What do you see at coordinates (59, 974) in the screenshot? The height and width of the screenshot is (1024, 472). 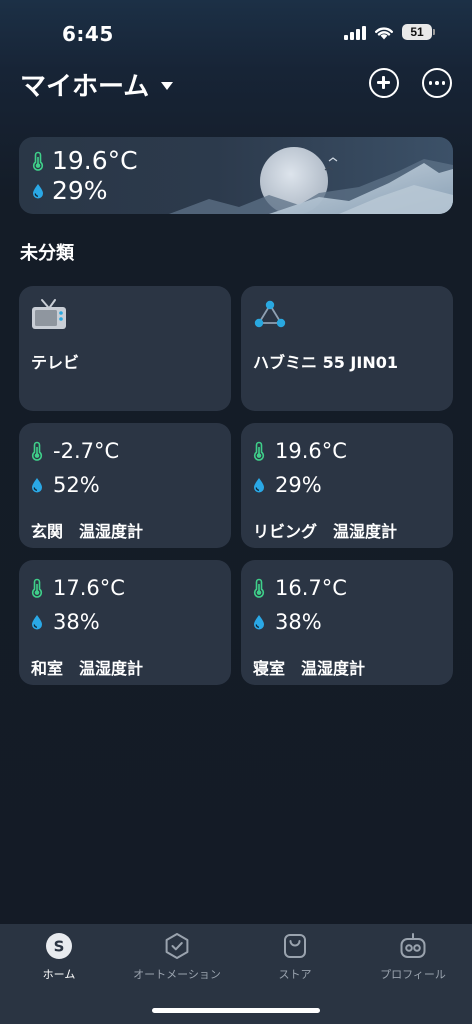 I see `tab-label: ホーム` at bounding box center [59, 974].